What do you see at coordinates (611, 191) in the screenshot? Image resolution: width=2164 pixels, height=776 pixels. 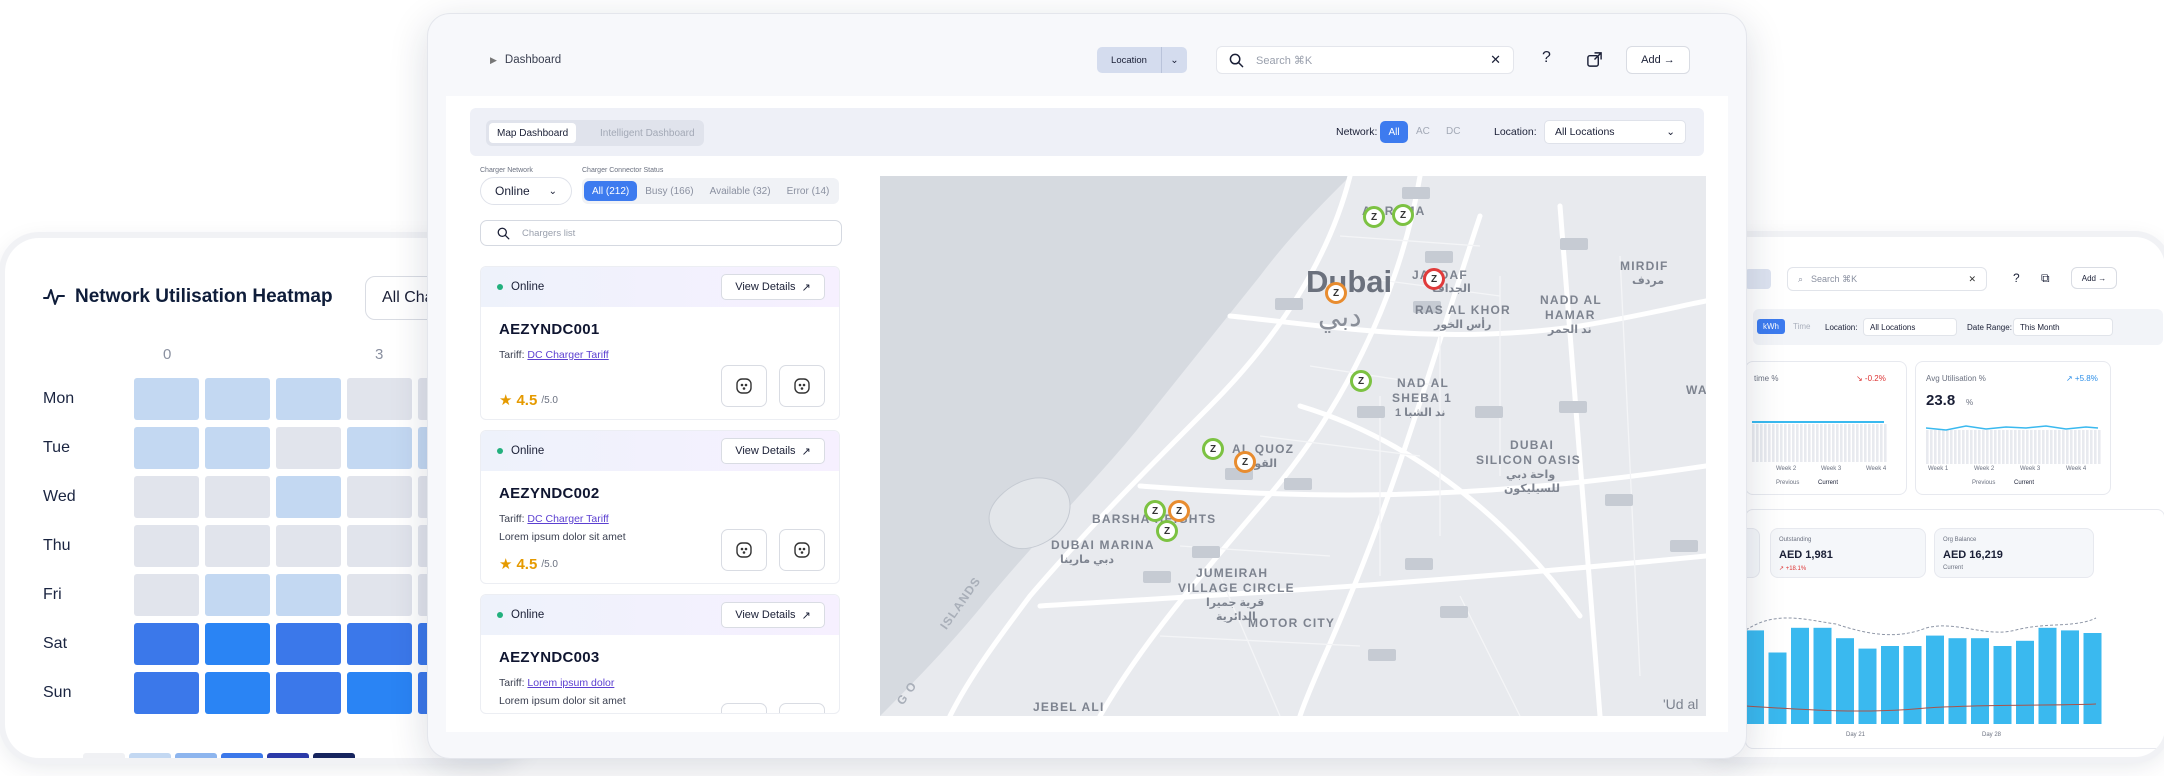 I see `status-chip-all: All (212)` at bounding box center [611, 191].